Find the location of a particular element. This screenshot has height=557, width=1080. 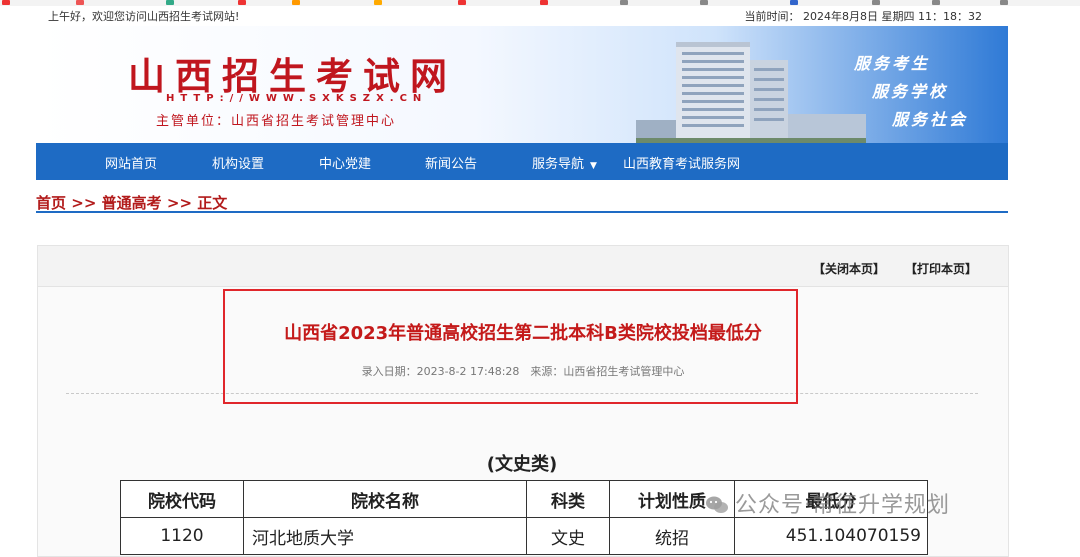

bookmarks-bar is located at coordinates (540, 3).